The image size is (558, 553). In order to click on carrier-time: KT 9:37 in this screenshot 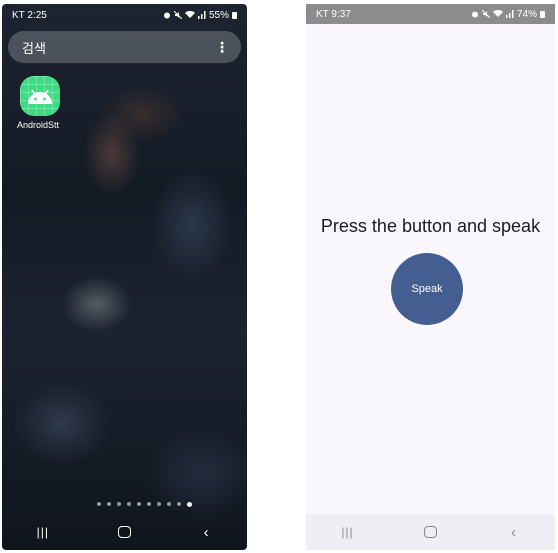, I will do `click(333, 14)`.